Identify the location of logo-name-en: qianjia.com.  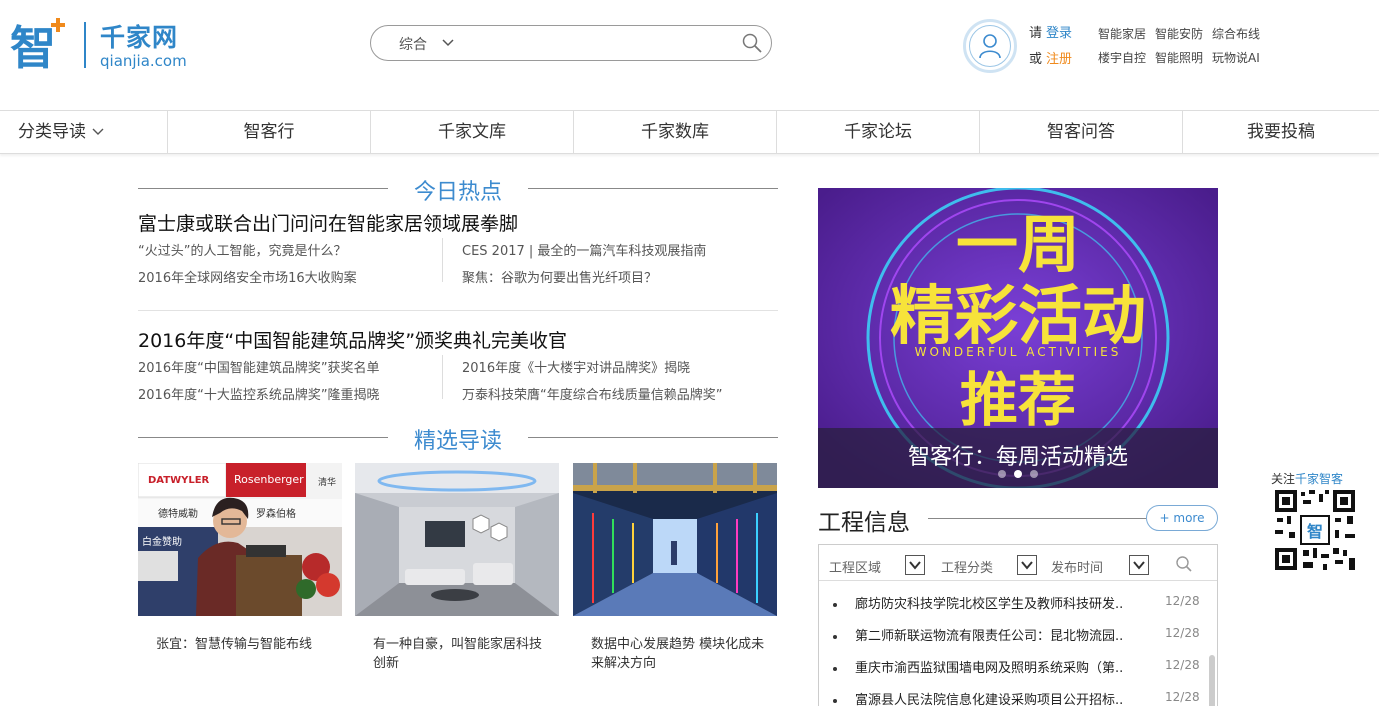
(143, 61).